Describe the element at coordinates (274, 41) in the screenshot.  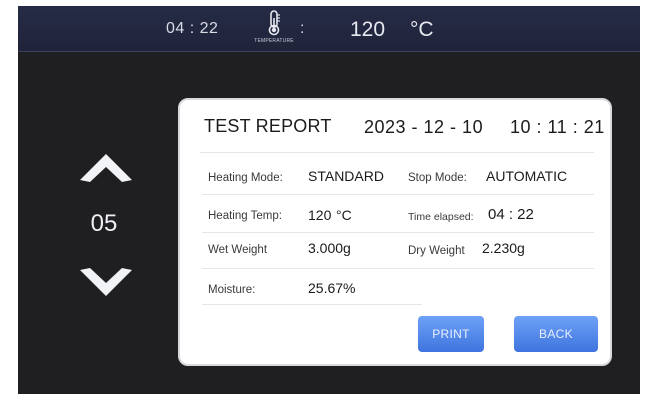
I see `temperature-caption: TEMPERATURE` at that location.